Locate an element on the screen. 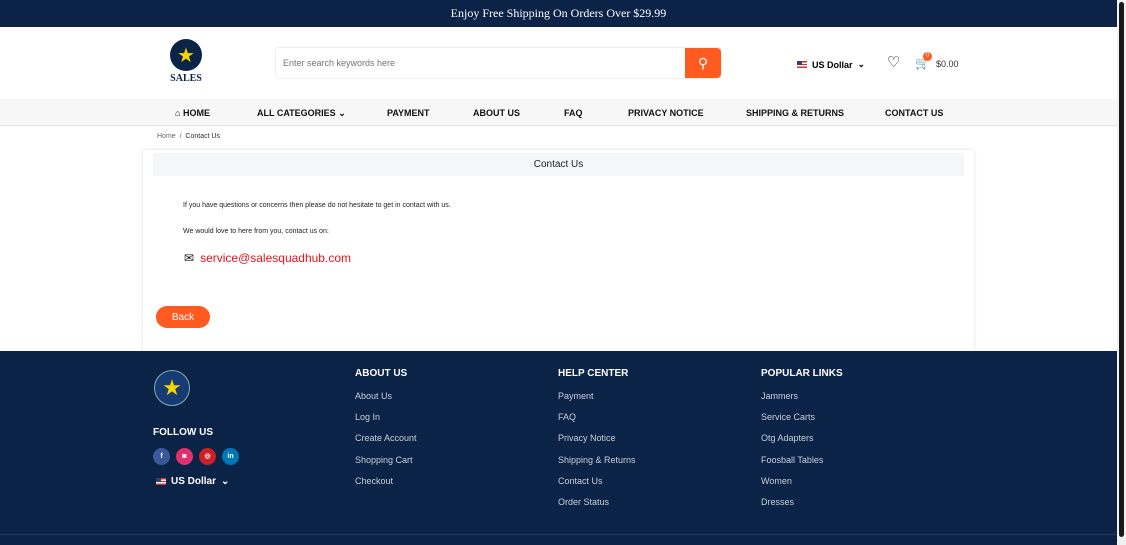 The image size is (1126, 545). nav-label: HOME is located at coordinates (196, 113).